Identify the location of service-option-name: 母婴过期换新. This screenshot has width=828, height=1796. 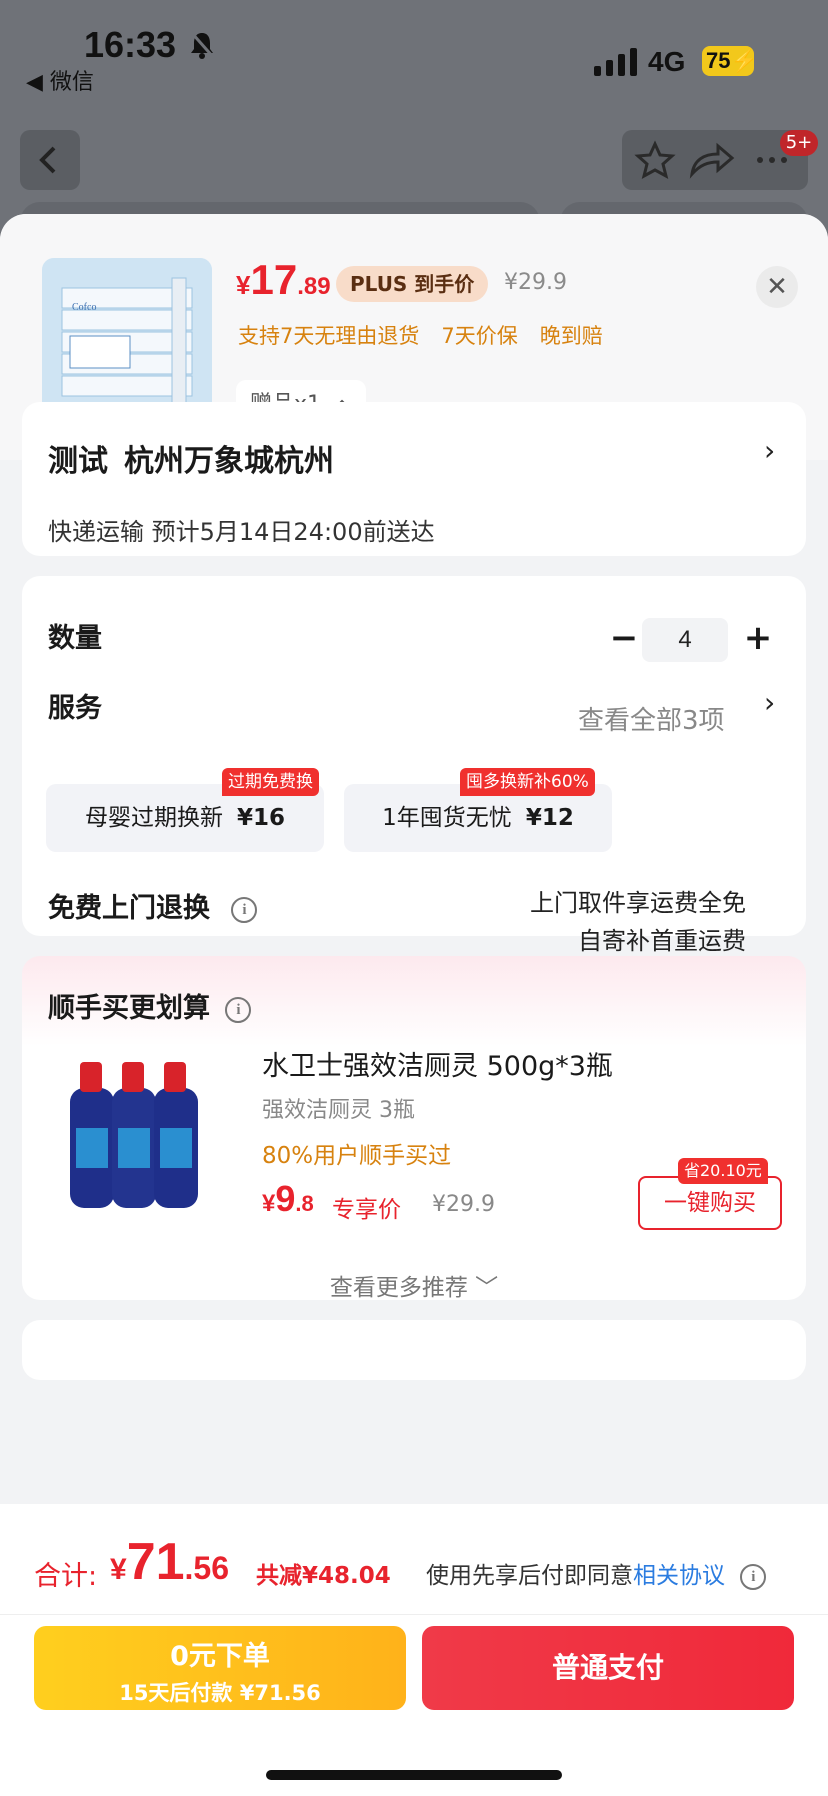
(153, 818).